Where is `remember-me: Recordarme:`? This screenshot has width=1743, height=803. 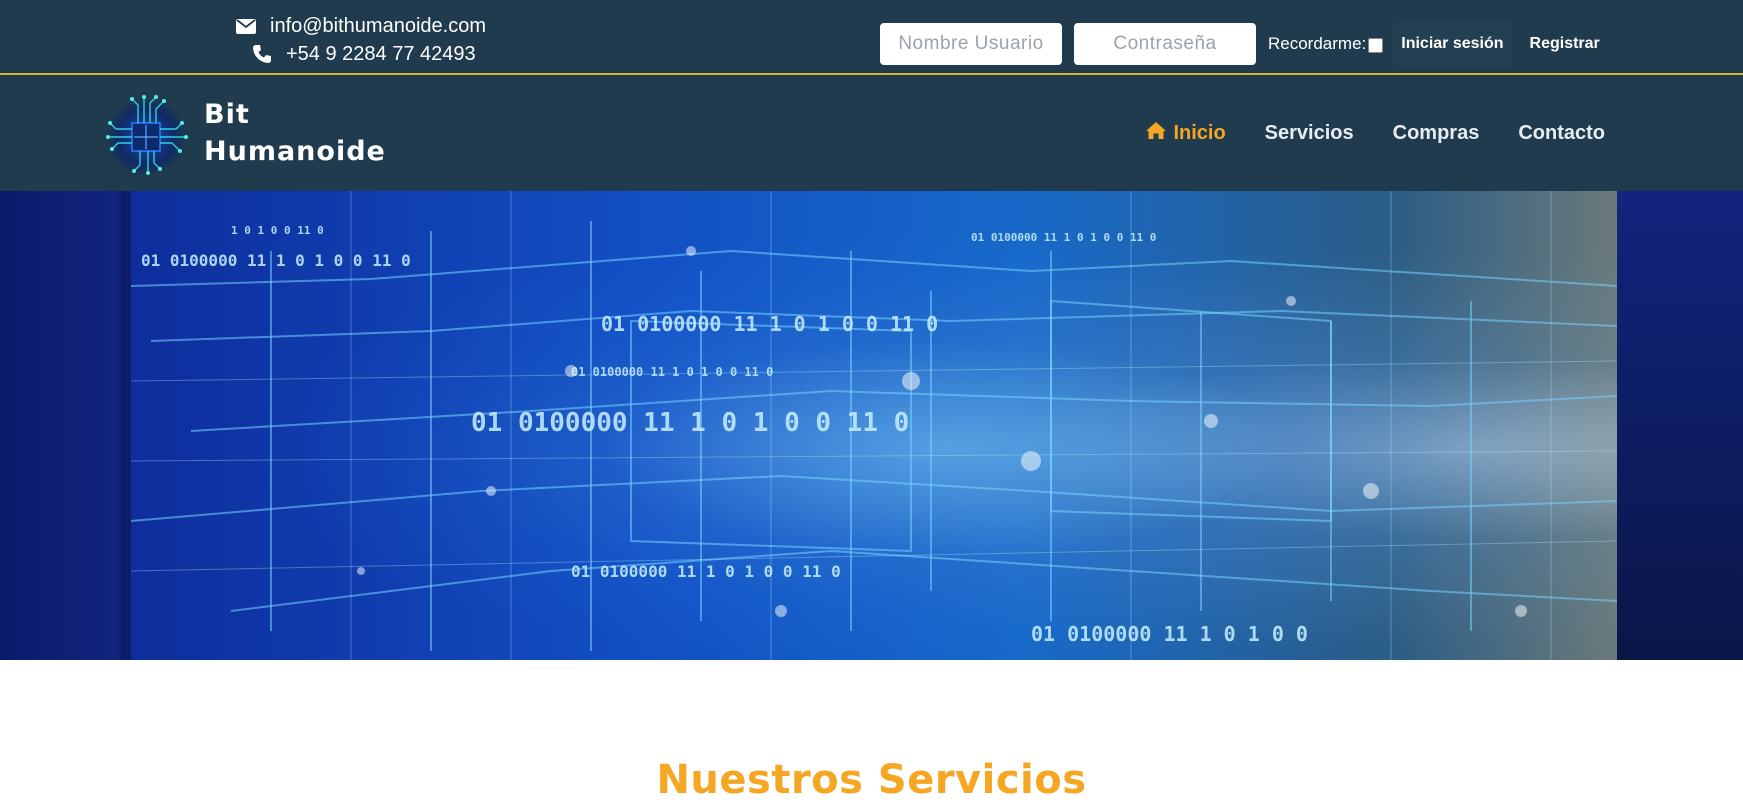 remember-me: Recordarme: is located at coordinates (1326, 44).